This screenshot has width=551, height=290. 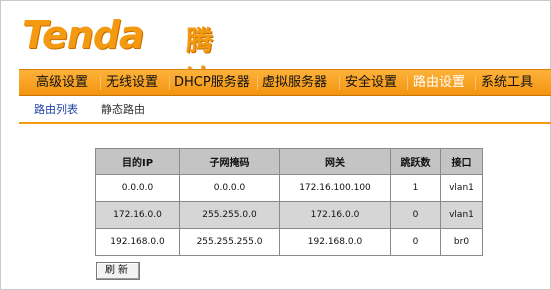 What do you see at coordinates (335, 161) in the screenshot?
I see `header-gateway: 网关` at bounding box center [335, 161].